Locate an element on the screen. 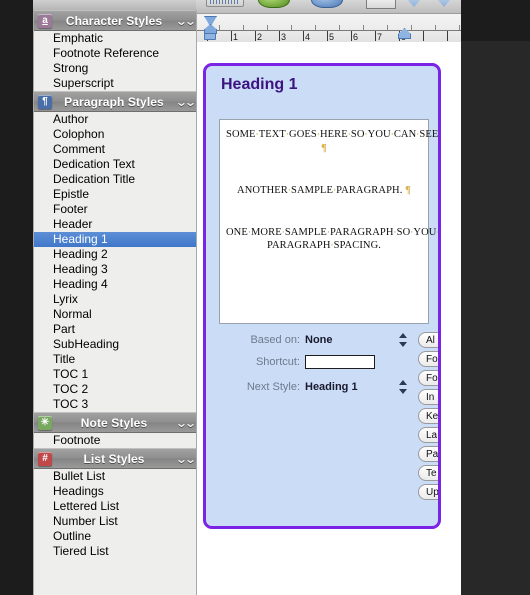 This screenshot has height=595, width=530. list-style-icon: # is located at coordinates (45, 458).